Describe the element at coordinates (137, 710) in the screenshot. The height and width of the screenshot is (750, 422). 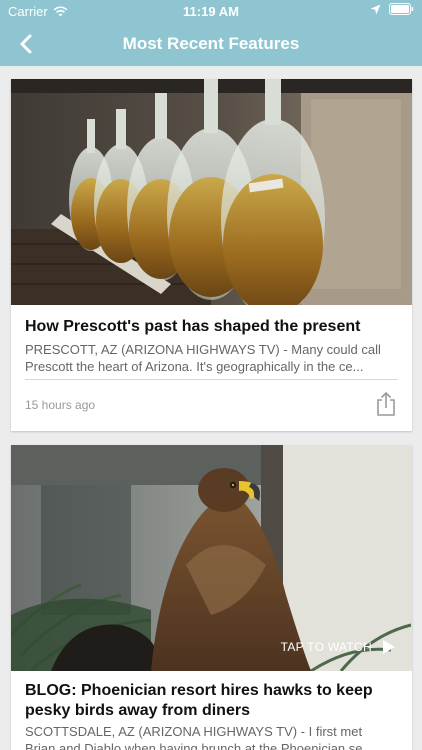
I see `feature-headline-line-2: pesky birds away from diners` at that location.